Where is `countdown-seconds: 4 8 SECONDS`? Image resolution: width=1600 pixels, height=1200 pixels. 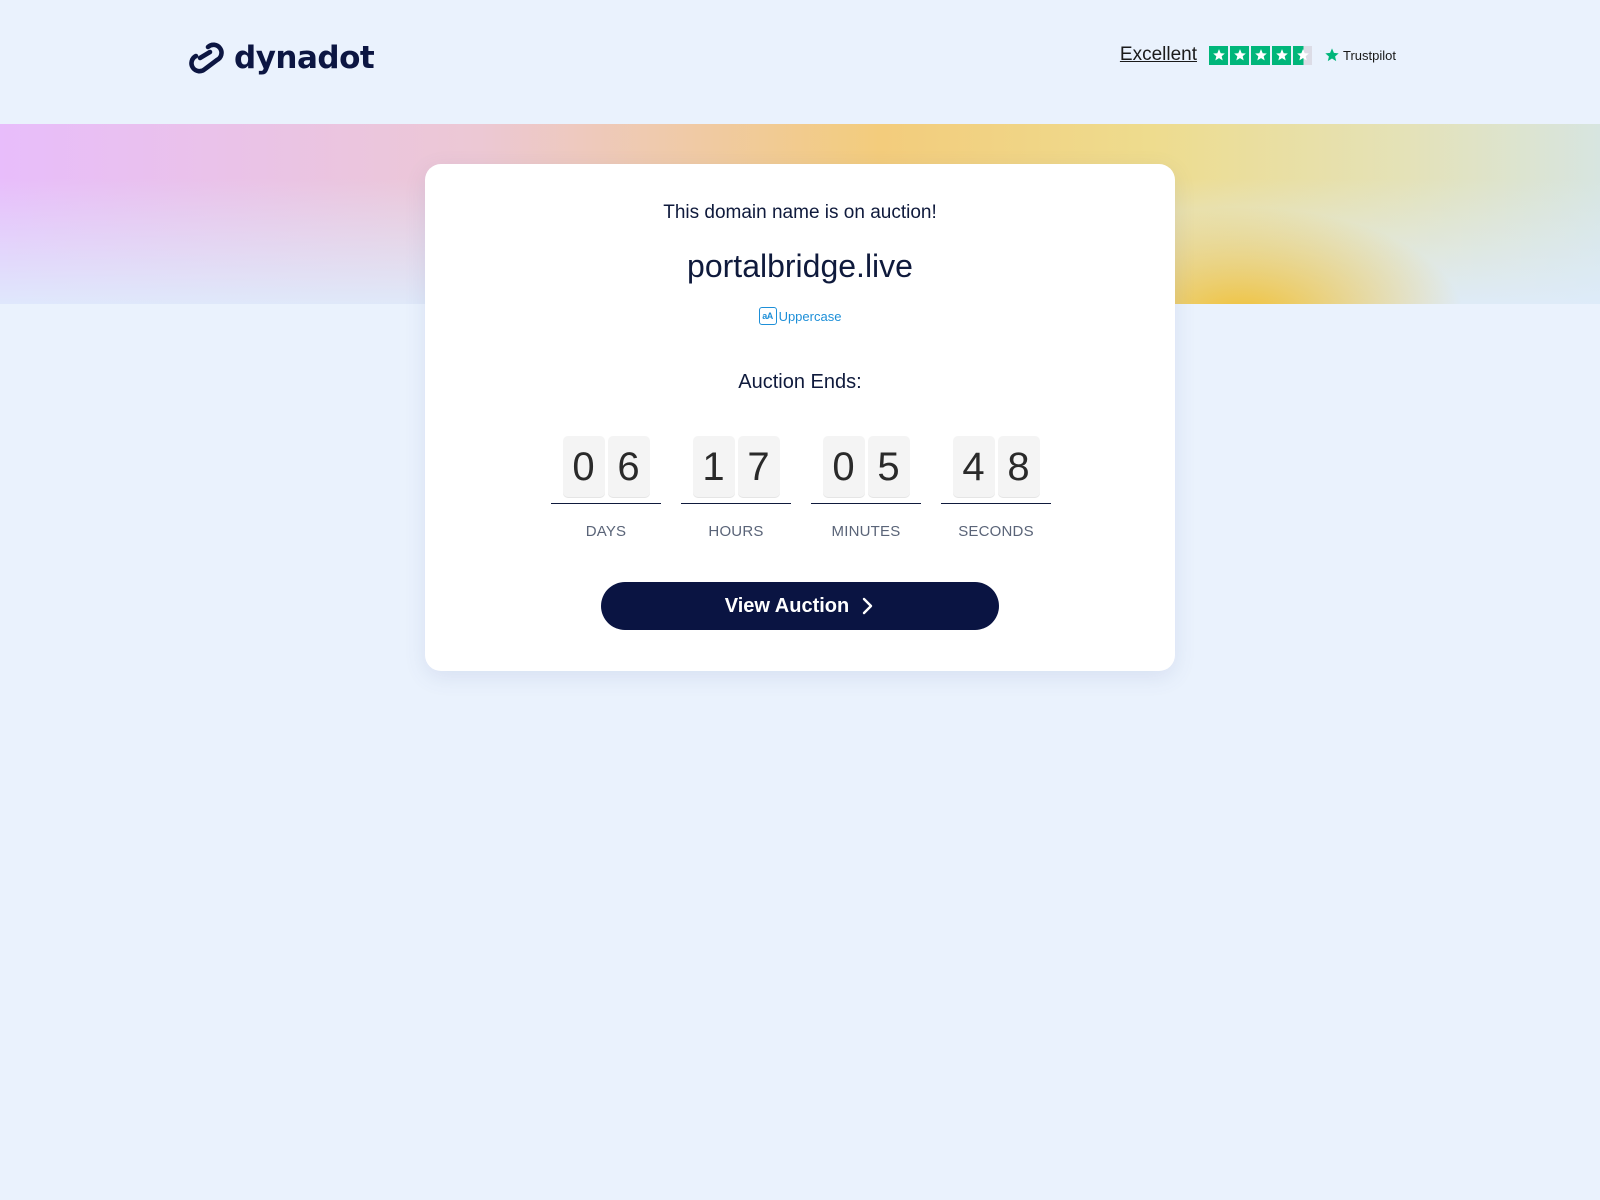 countdown-seconds: 4 8 SECONDS is located at coordinates (996, 488).